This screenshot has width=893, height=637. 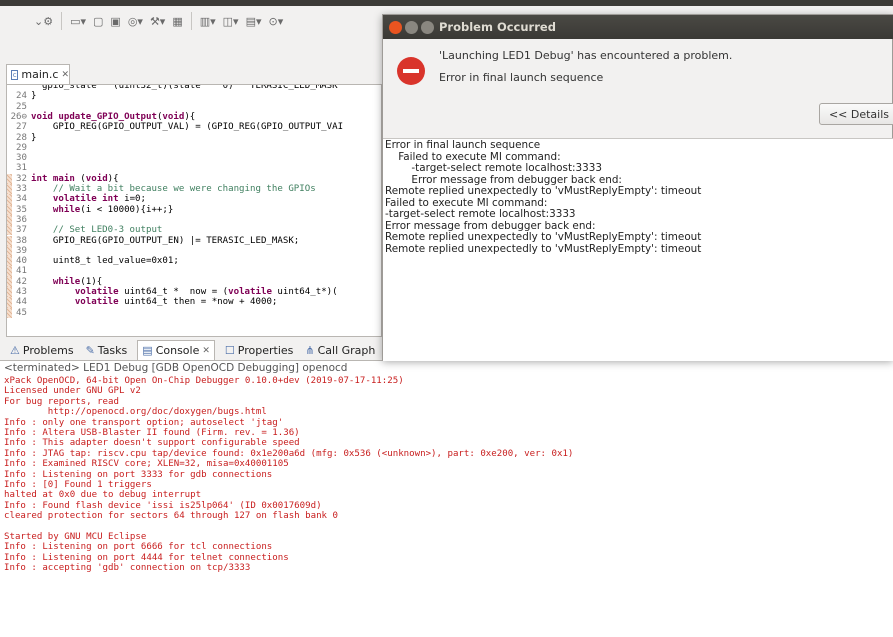 I want to click on dialog-title: Problem Occurred, so click(x=497, y=27).